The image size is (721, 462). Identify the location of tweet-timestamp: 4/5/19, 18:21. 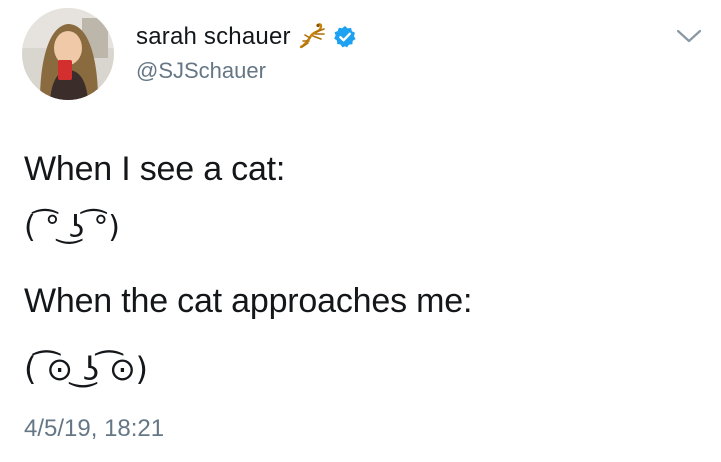
(94, 429).